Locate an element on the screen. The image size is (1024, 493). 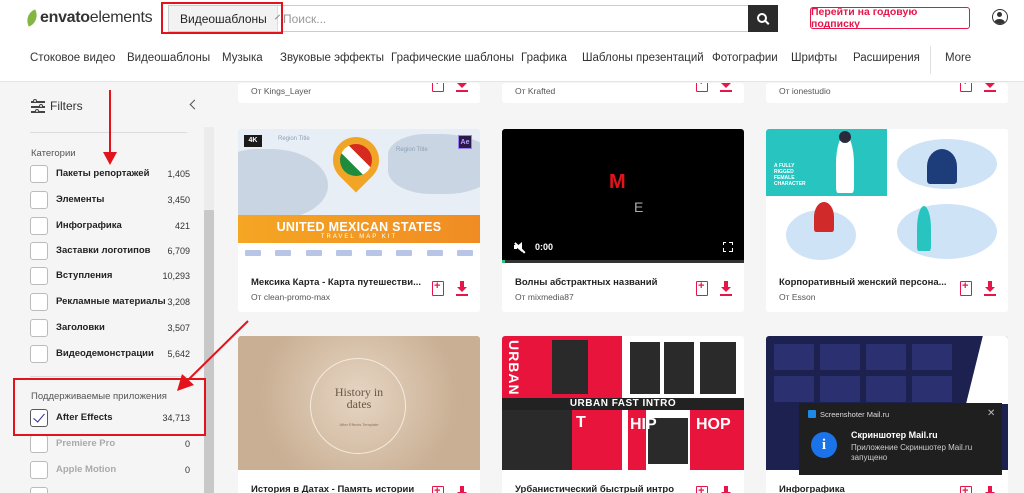
card-top-row: От ionestudio is located at coordinates (887, 93).